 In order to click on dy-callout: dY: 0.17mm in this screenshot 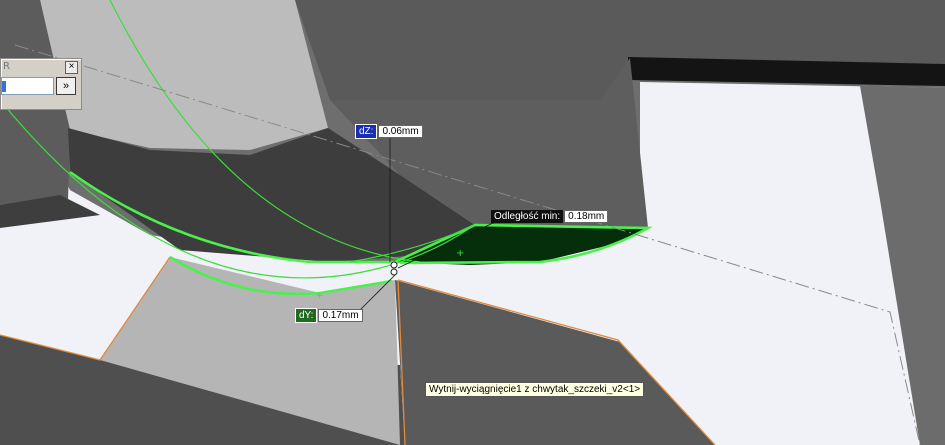, I will do `click(329, 315)`.